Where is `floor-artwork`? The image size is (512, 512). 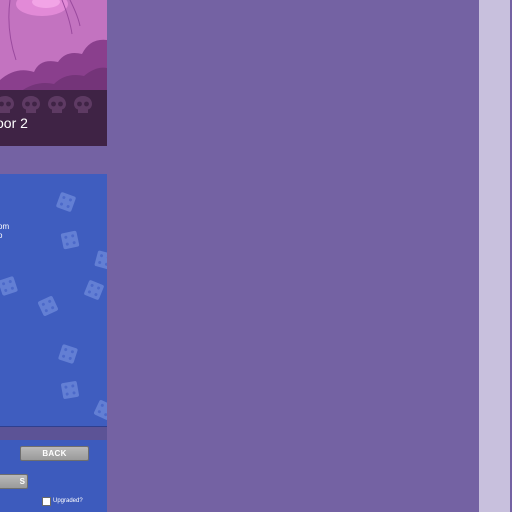 floor-artwork is located at coordinates (53, 46).